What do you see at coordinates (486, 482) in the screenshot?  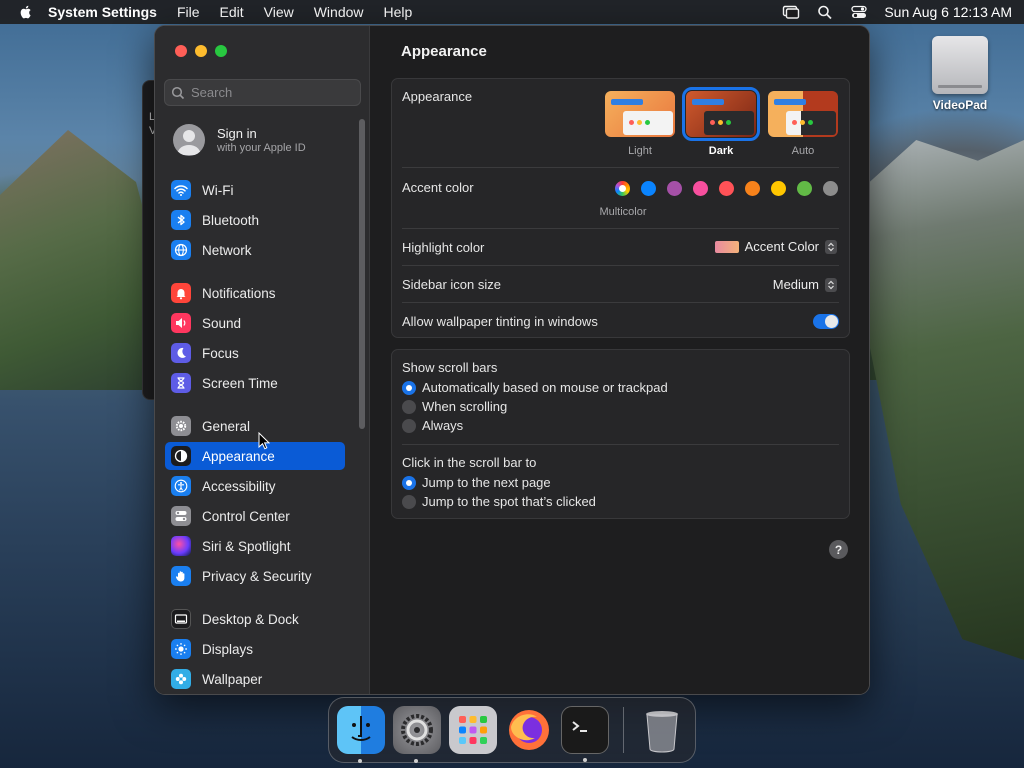 I see `radio-label: Jump to the next page` at bounding box center [486, 482].